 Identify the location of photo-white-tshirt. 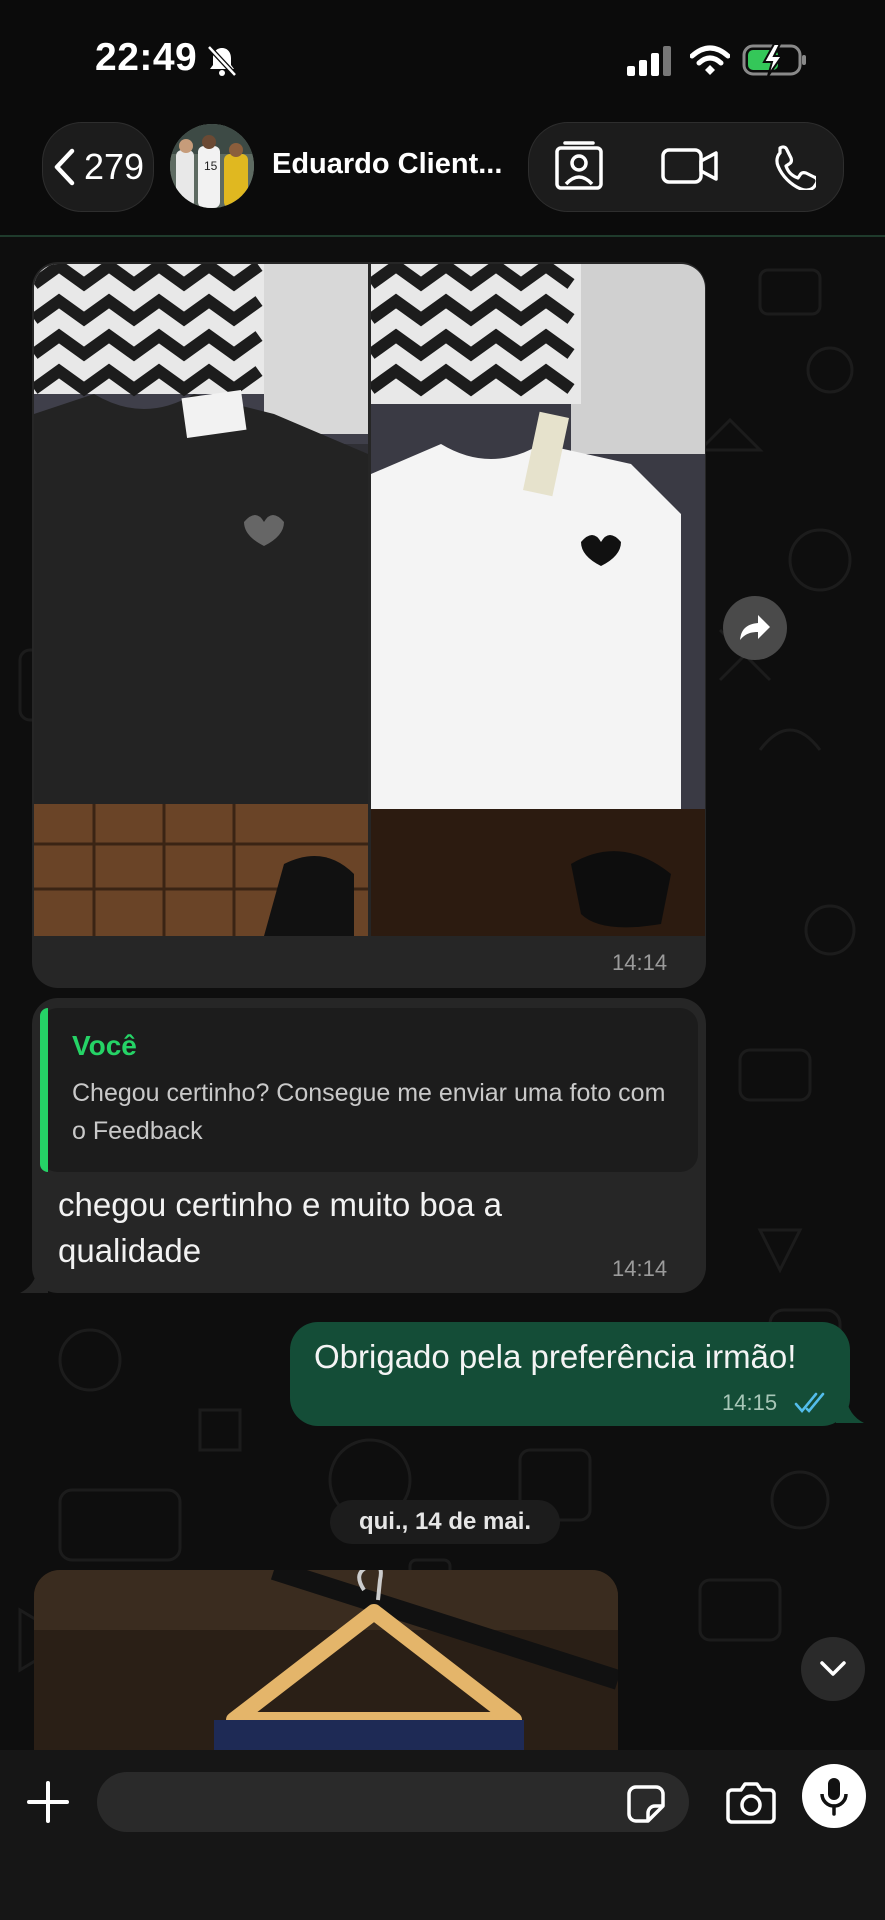
(538, 600).